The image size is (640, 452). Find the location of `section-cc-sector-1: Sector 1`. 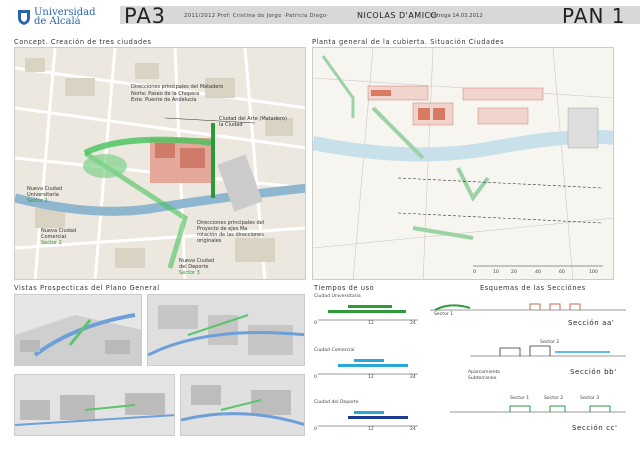

section-cc-sector-1: Sector 1 is located at coordinates (520, 398).